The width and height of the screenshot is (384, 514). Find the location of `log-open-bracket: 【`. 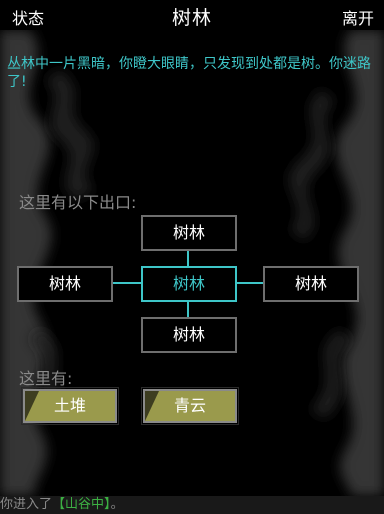

log-open-bracket: 【 is located at coordinates (59, 504).